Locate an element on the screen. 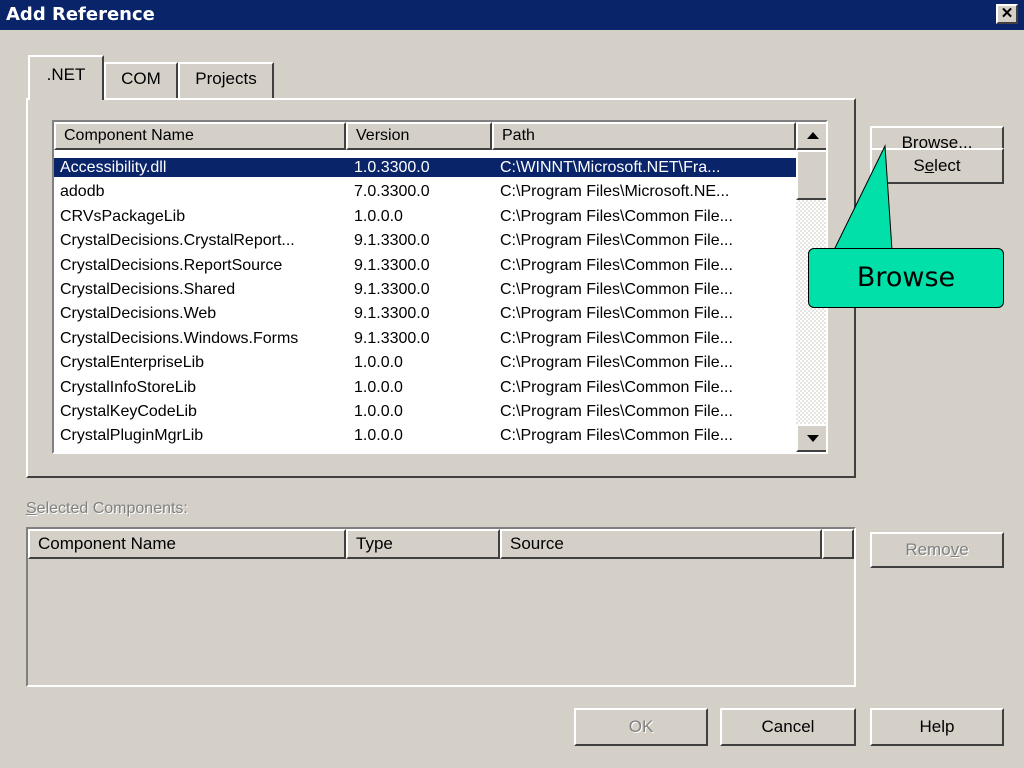 The width and height of the screenshot is (1024, 768). browse-callout: Browse is located at coordinates (906, 278).